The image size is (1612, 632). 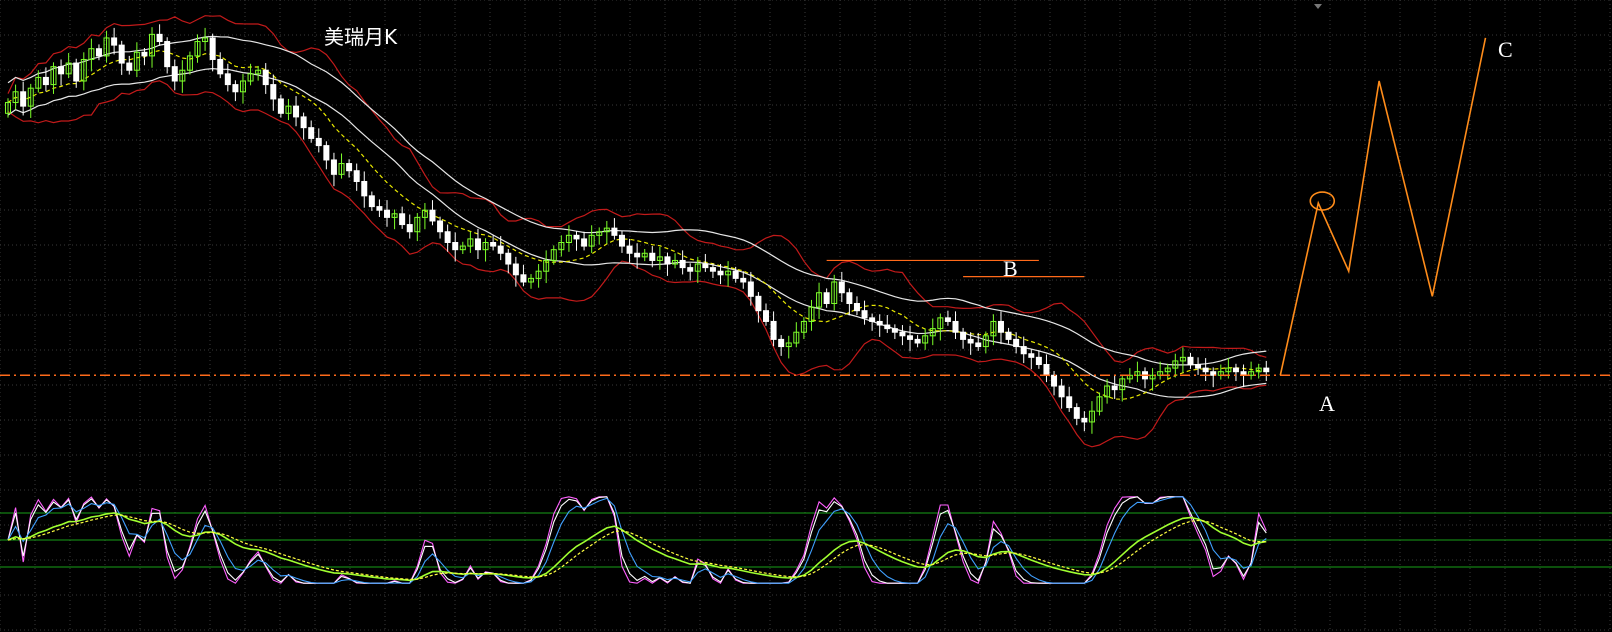 What do you see at coordinates (361, 37) in the screenshot?
I see `chart-title: 美瑞月K` at bounding box center [361, 37].